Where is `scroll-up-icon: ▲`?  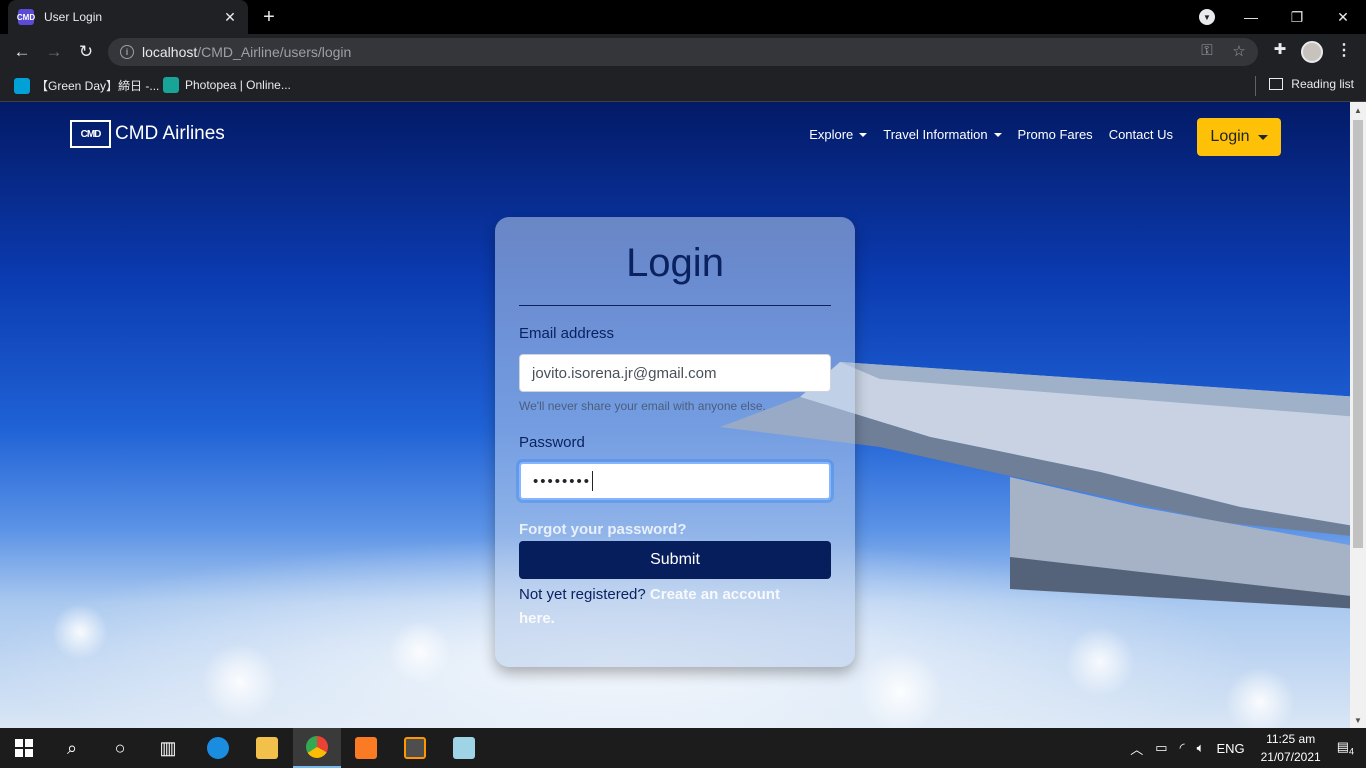
scroll-up-icon: ▲ is located at coordinates (1358, 110).